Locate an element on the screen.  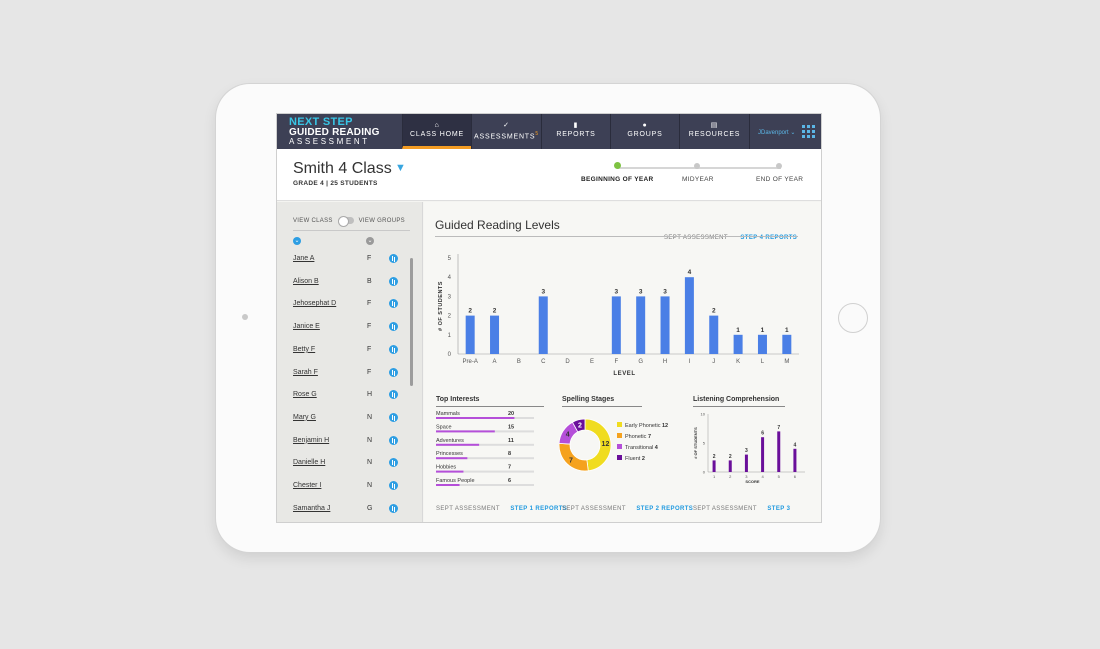
view-toggle-switch is located at coordinates (345, 221).